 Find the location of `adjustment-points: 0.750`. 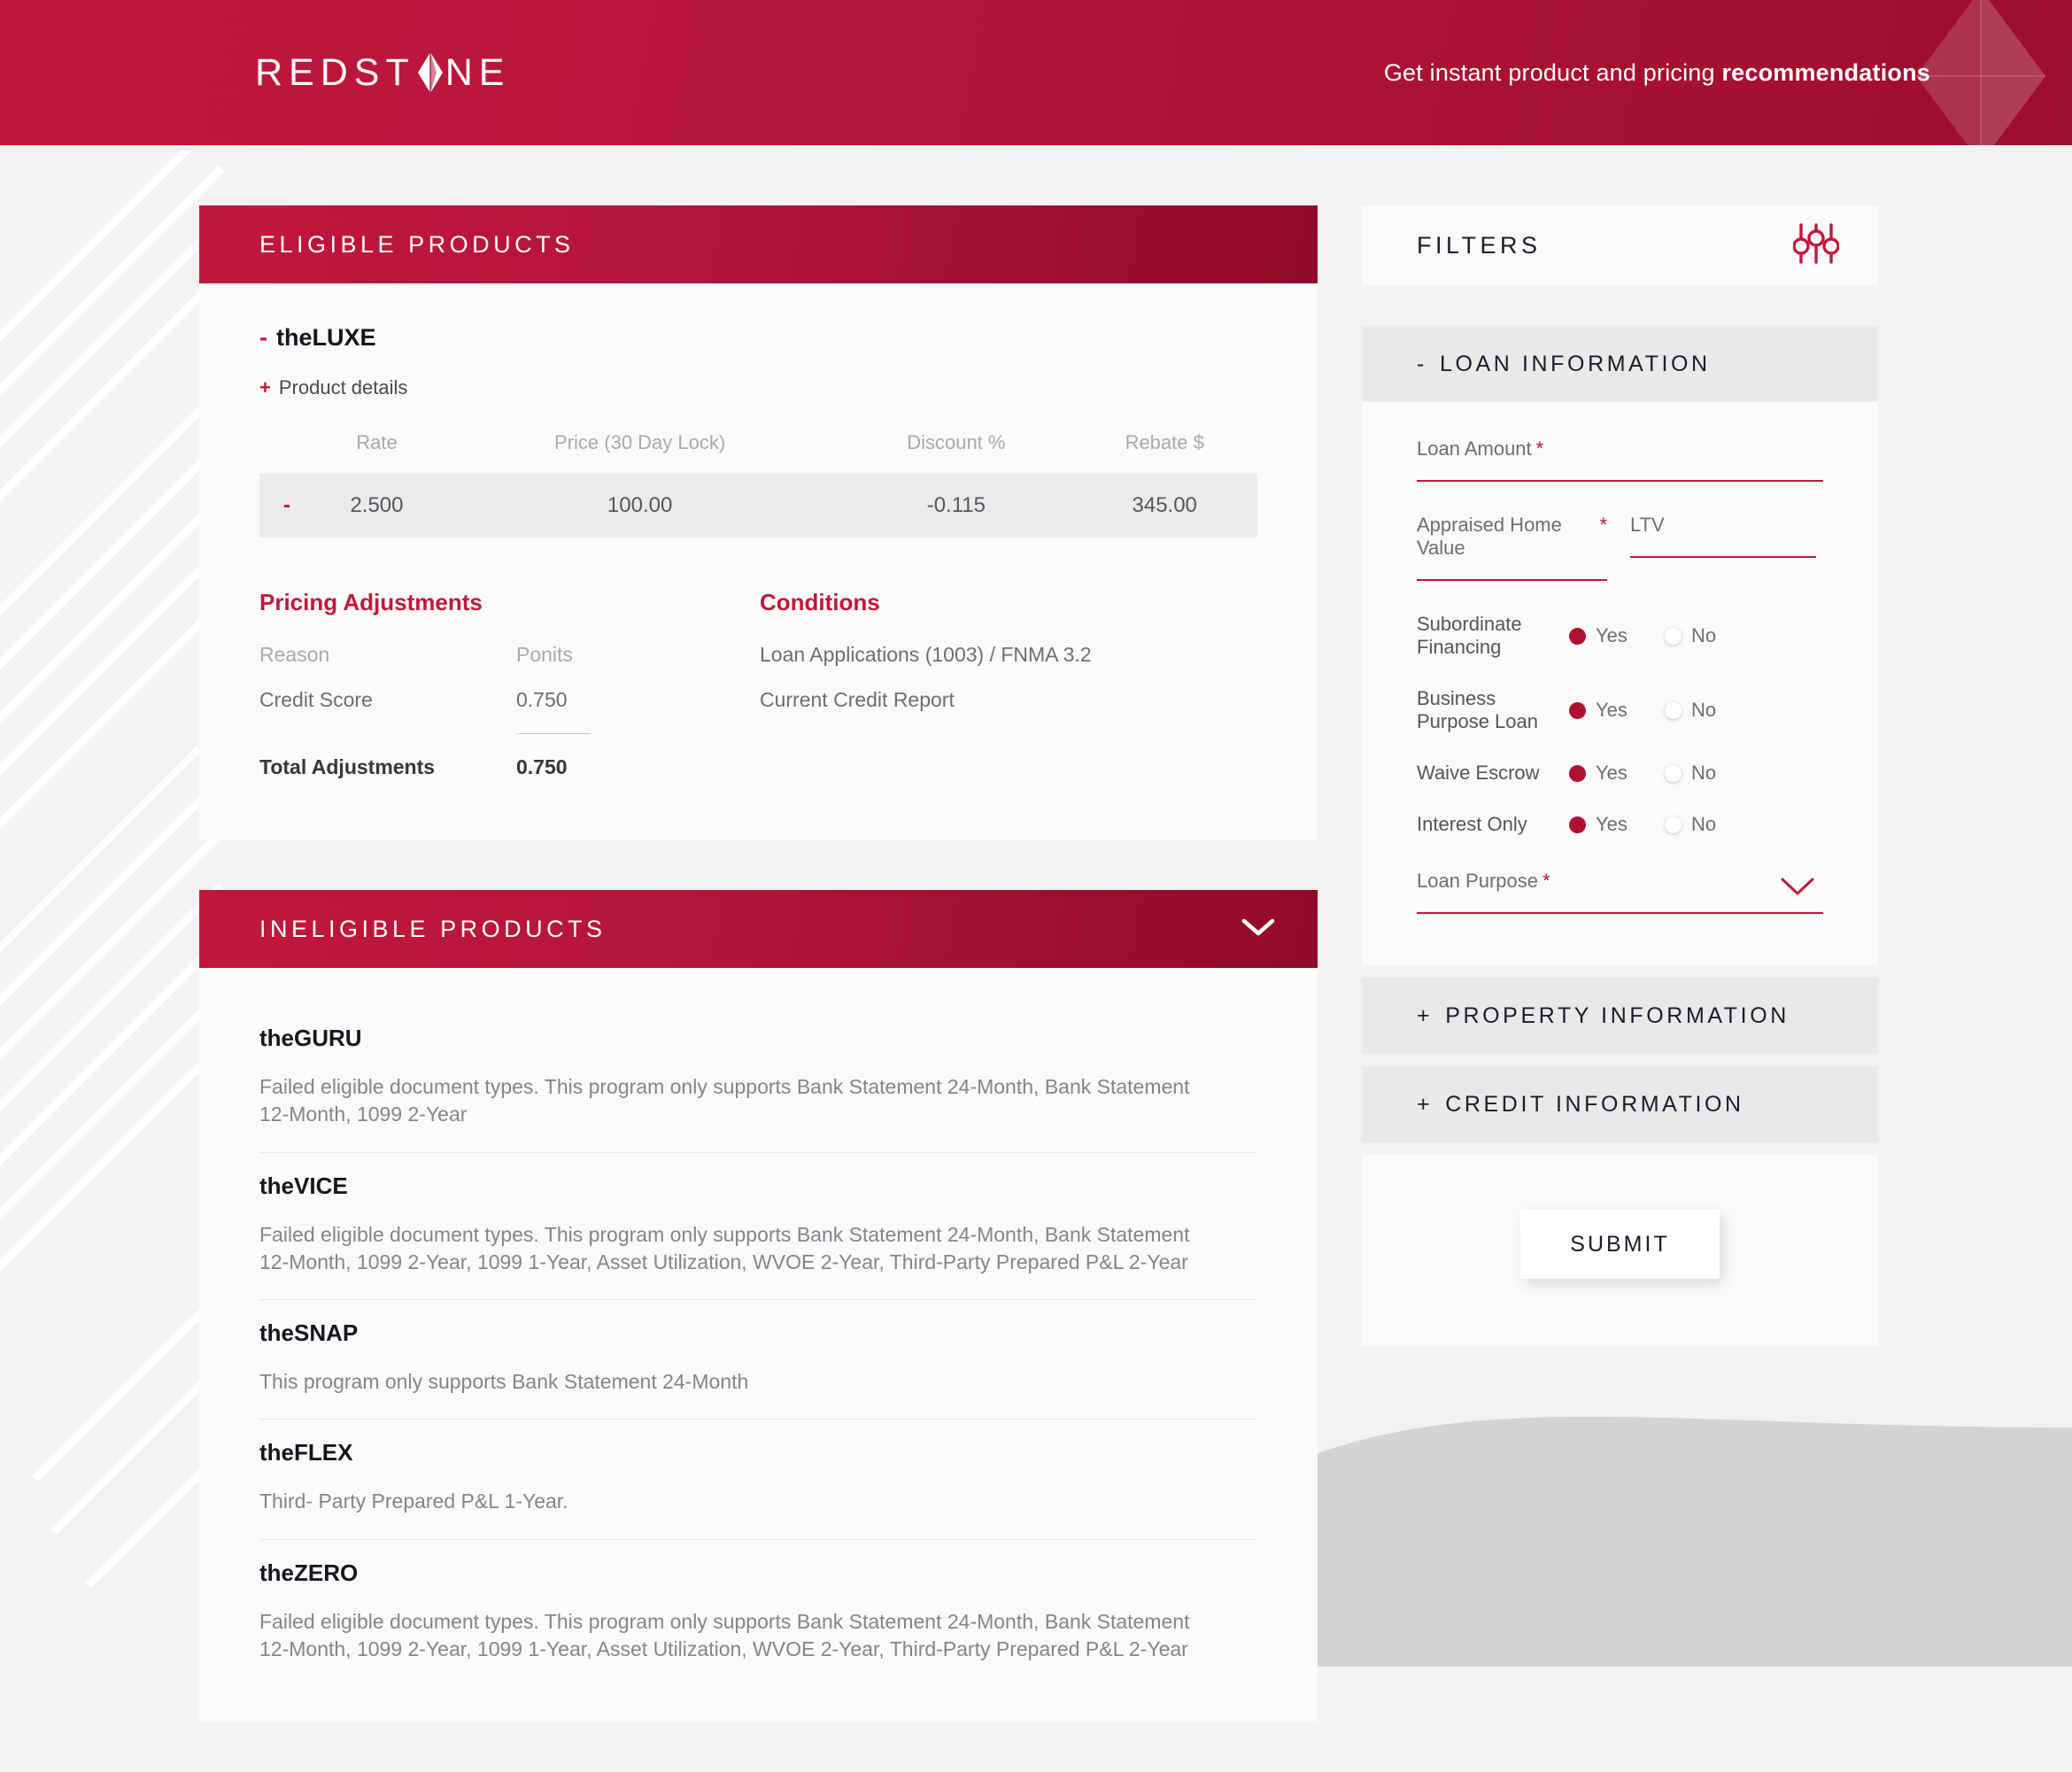

adjustment-points: 0.750 is located at coordinates (542, 699).